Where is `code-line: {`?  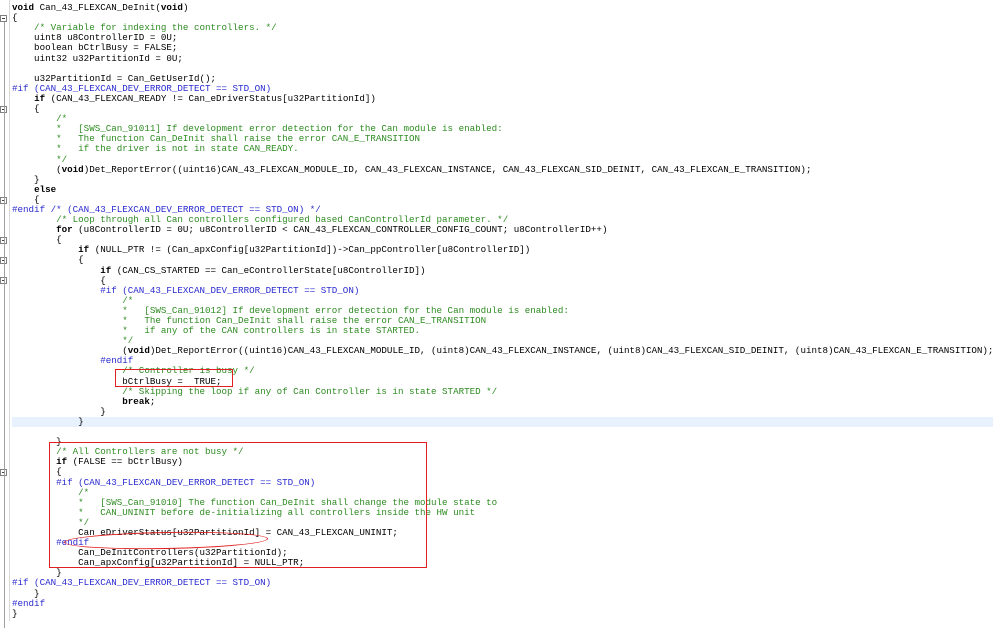 code-line: { is located at coordinates (502, 108).